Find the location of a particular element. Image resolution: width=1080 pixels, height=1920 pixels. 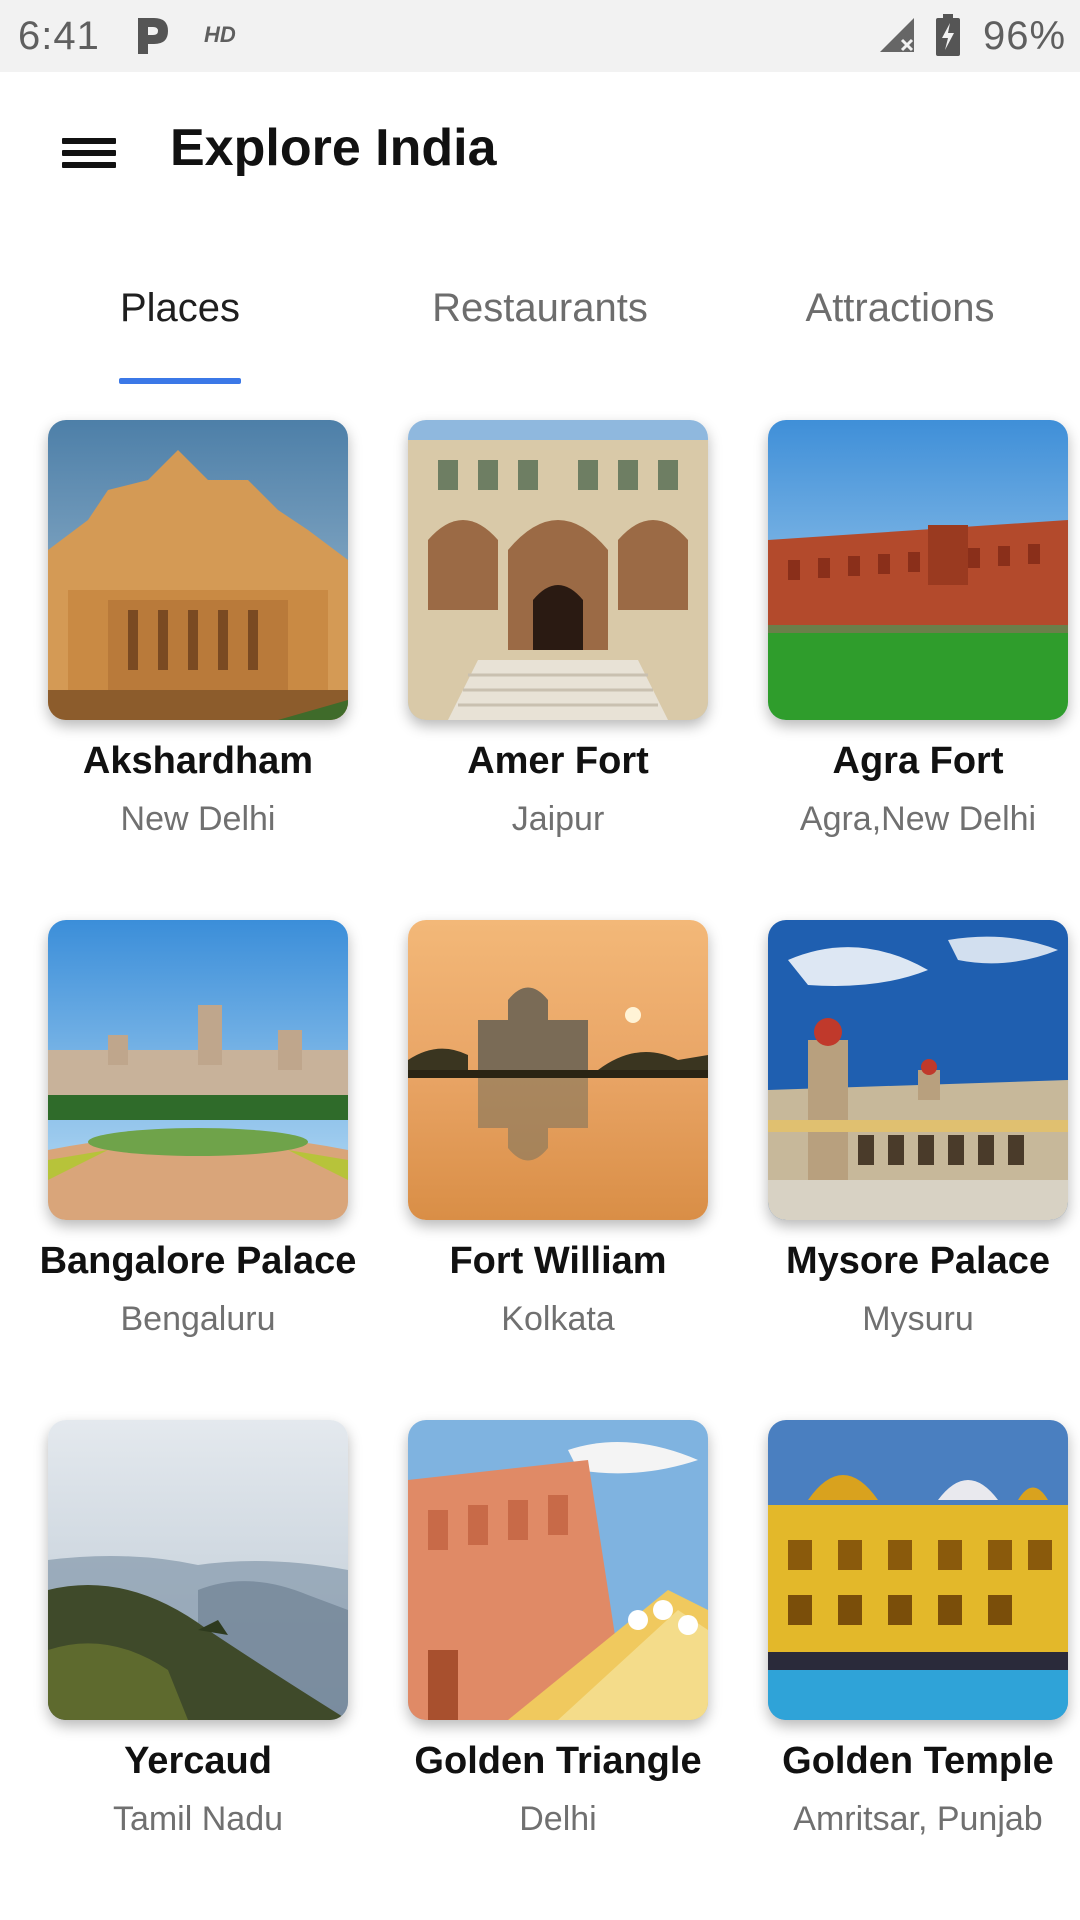

active-tab-indicator is located at coordinates (180, 381).